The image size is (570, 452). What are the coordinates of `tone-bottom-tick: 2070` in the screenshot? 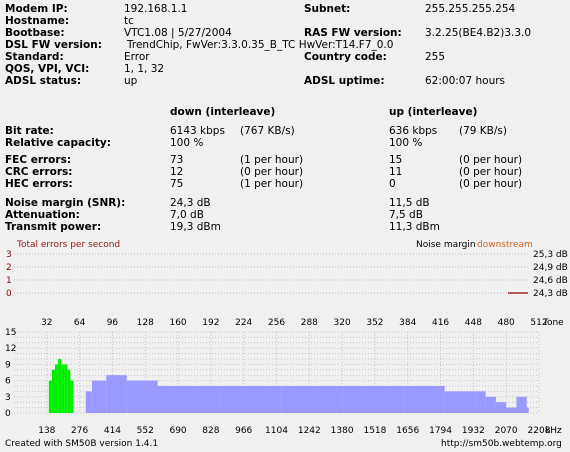 It's located at (506, 431).